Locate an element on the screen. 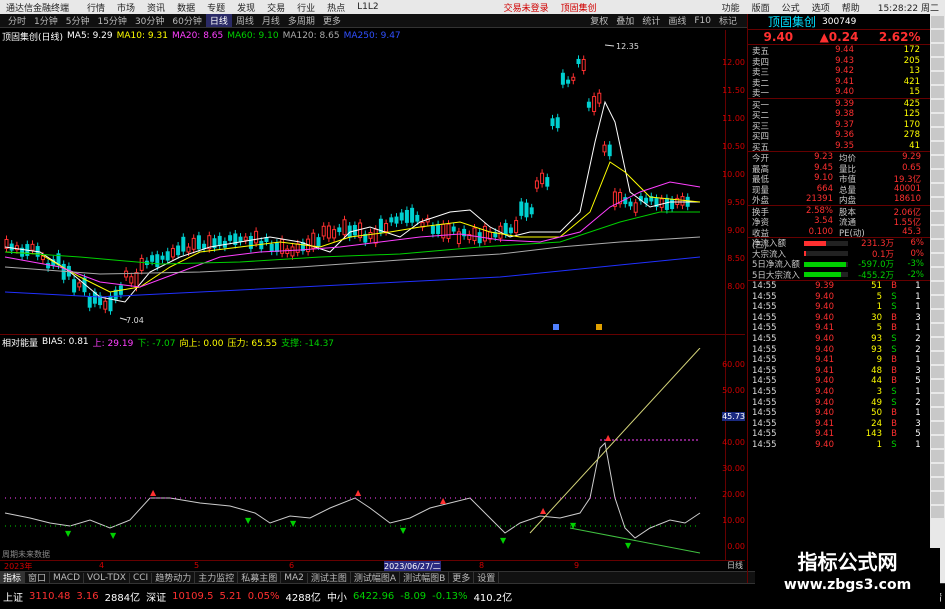 This screenshot has width=945, height=609. order-book-row: 卖五 9.44 172 is located at coordinates (839, 51).